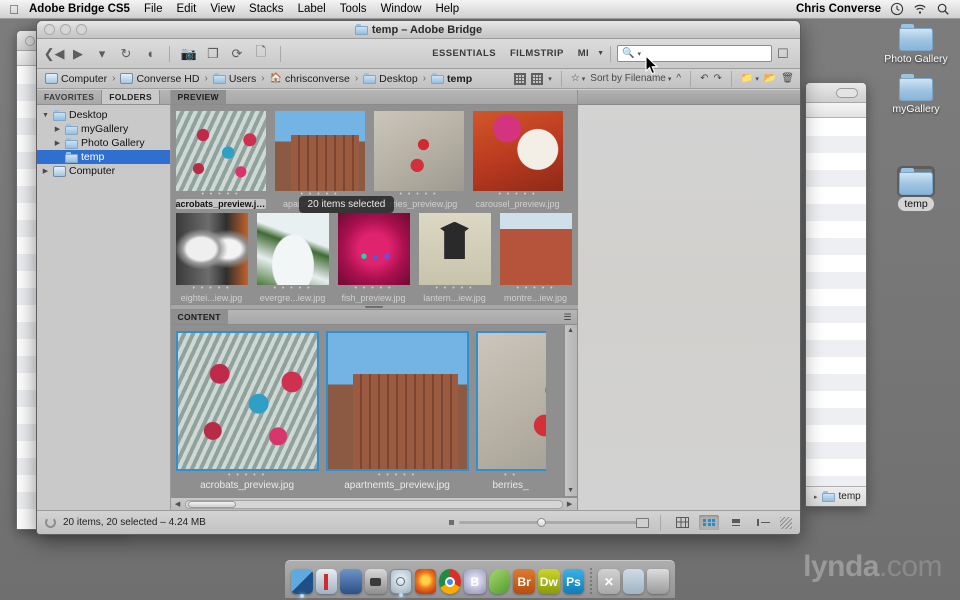  What do you see at coordinates (261, 53) in the screenshot?
I see `new-file-icon: 🗋` at bounding box center [261, 53].